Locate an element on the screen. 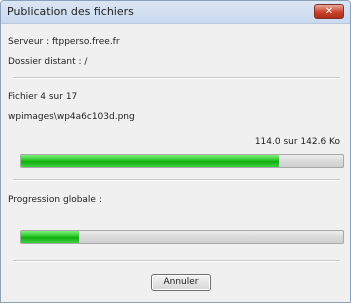 The height and width of the screenshot is (303, 351). separator-middle is located at coordinates (176, 180).